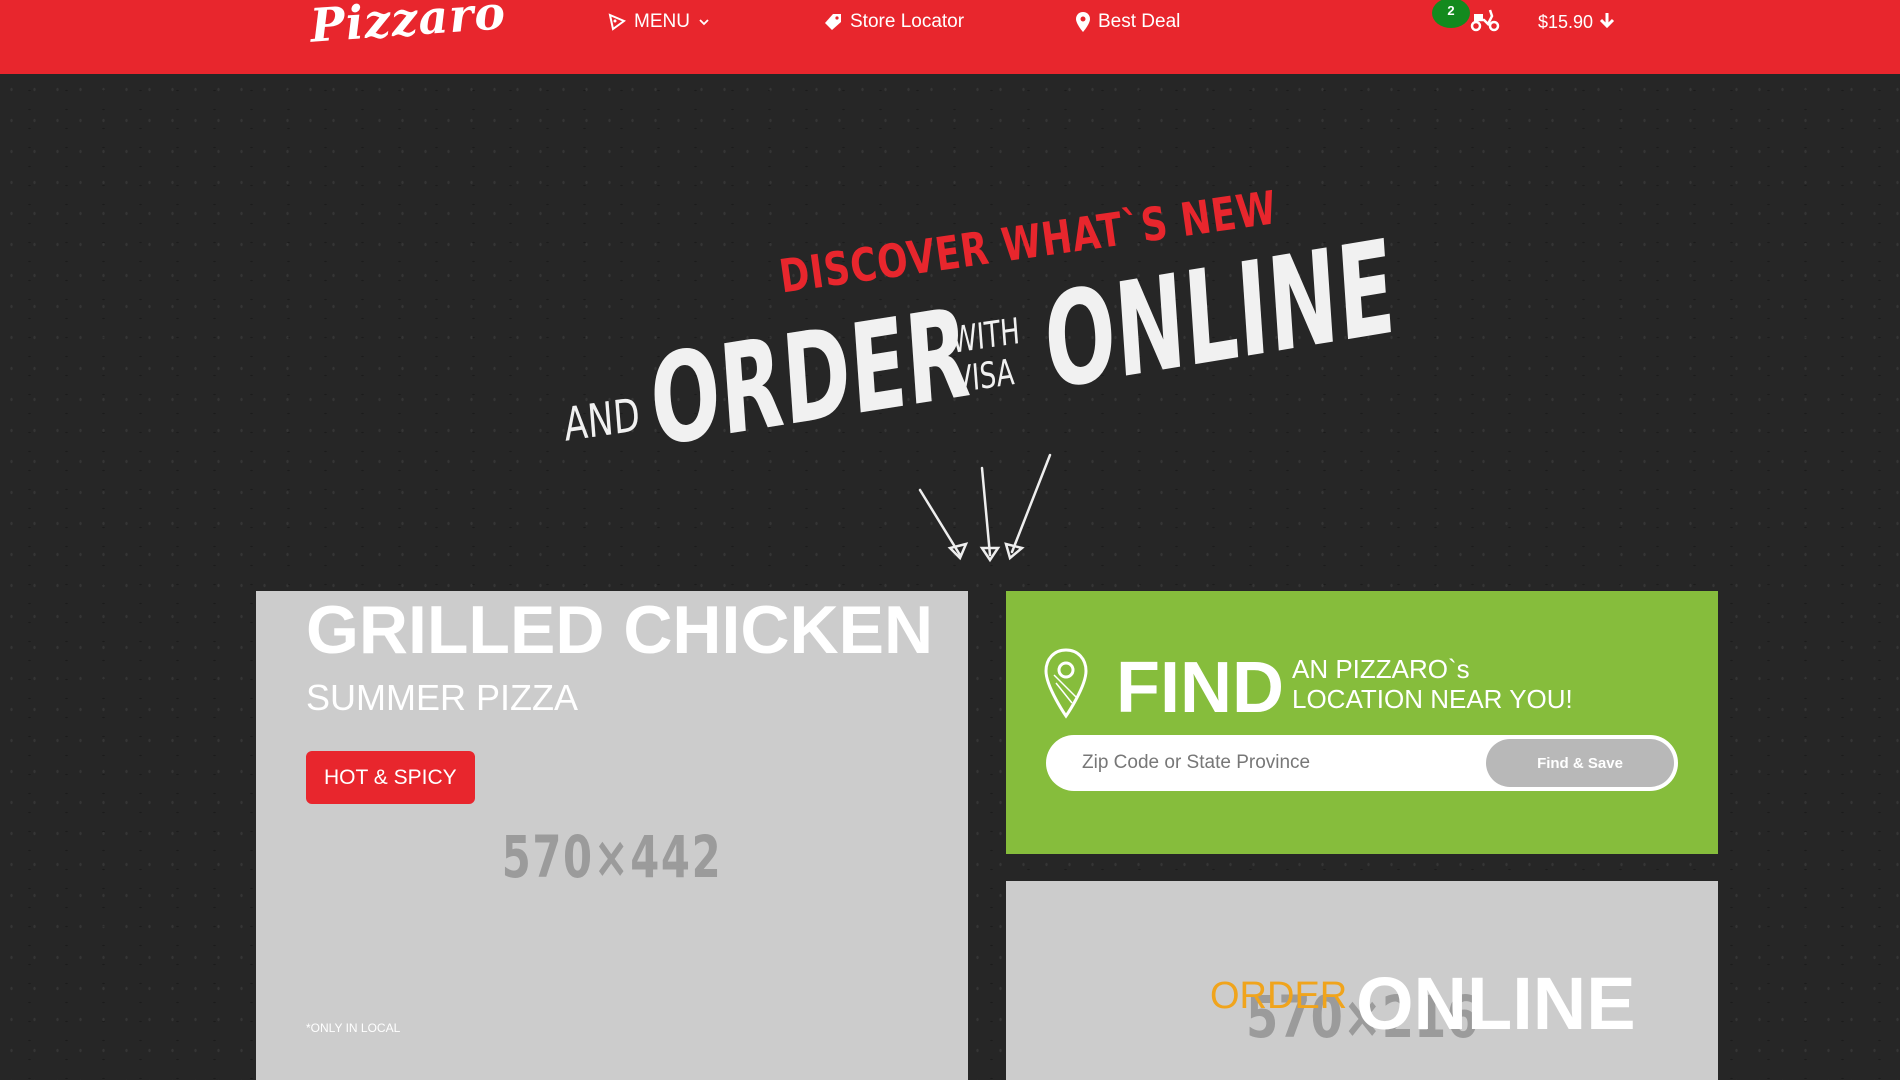 The height and width of the screenshot is (1080, 1900). Describe the element at coordinates (1273, 763) in the screenshot. I see `zip-code-input` at that location.